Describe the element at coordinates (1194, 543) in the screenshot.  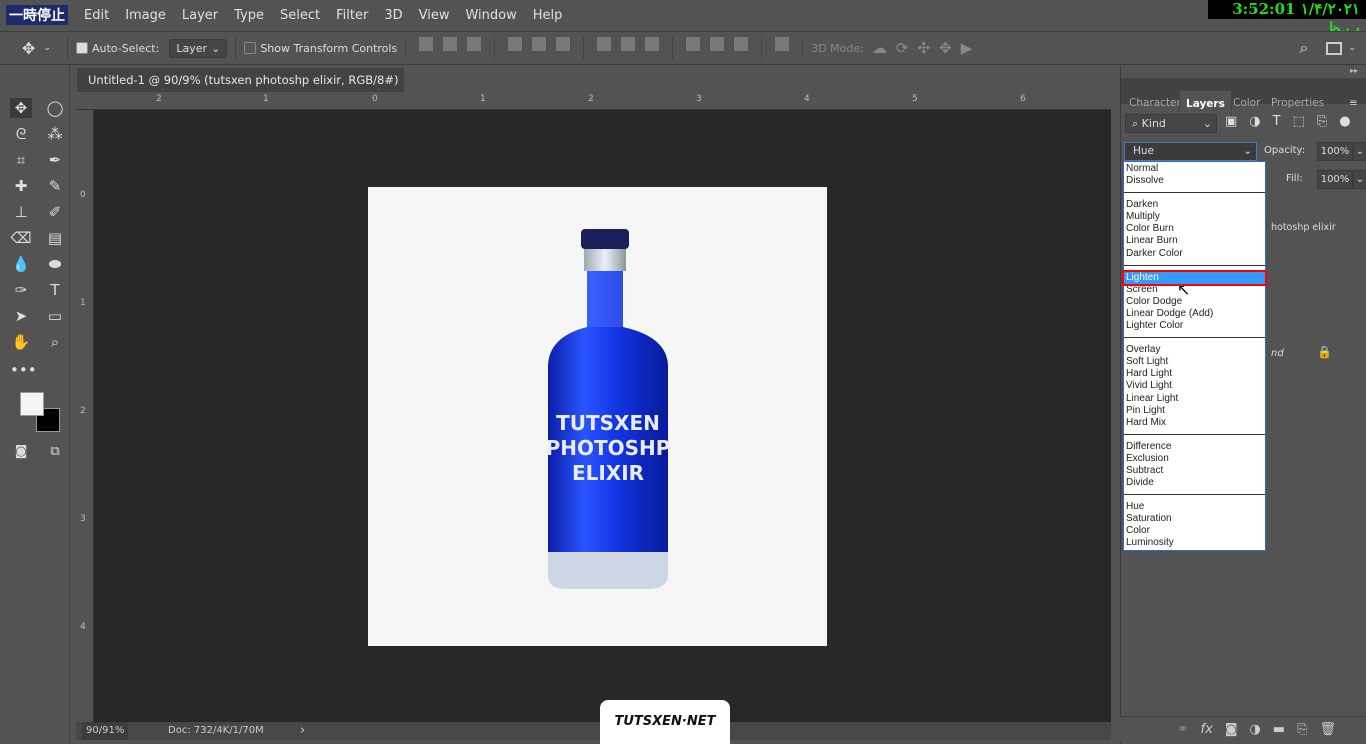
I see `blend-option-luminosity: Luminosity` at that location.